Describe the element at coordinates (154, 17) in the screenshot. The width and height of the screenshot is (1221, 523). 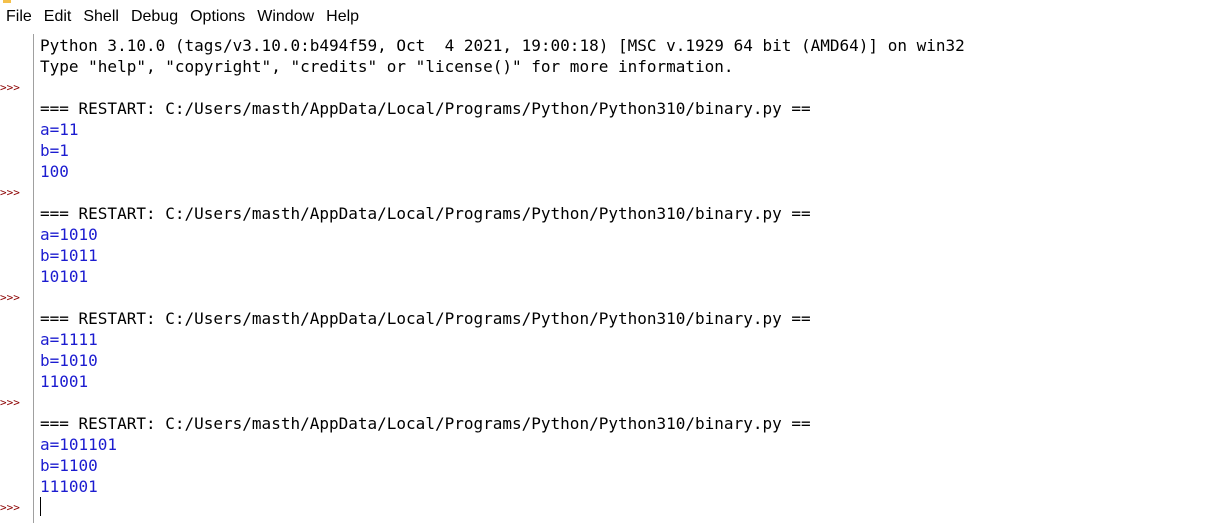
I see `menu-debug: Debug` at that location.